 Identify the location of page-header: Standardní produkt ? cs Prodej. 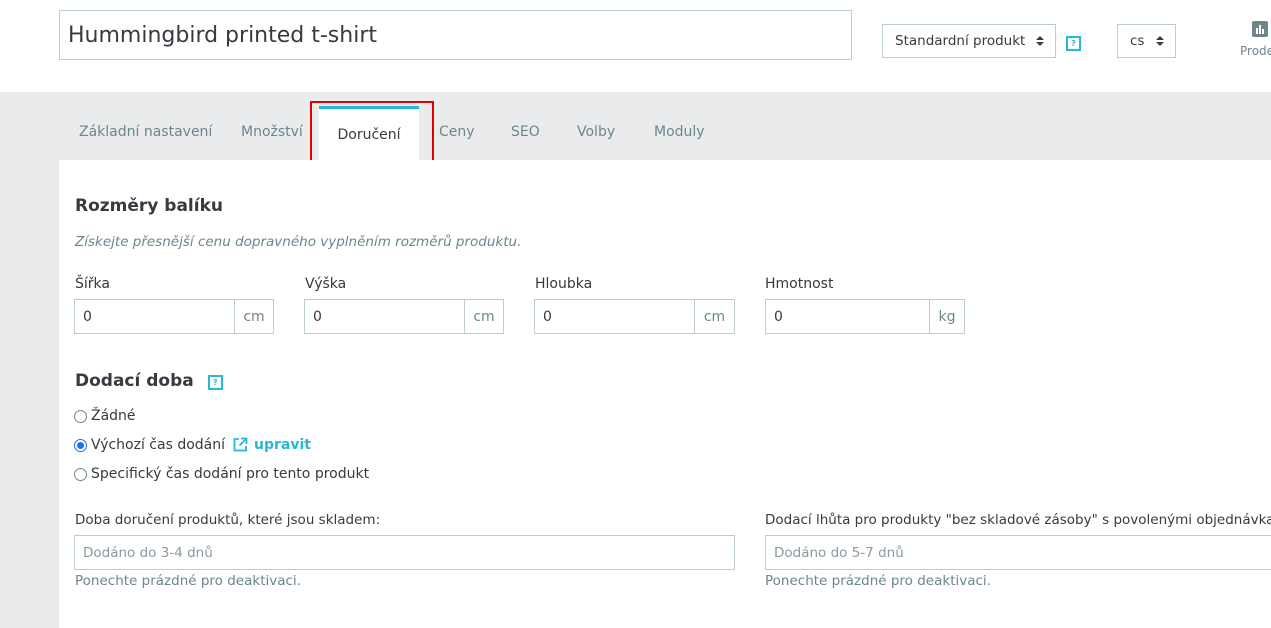
(635, 46).